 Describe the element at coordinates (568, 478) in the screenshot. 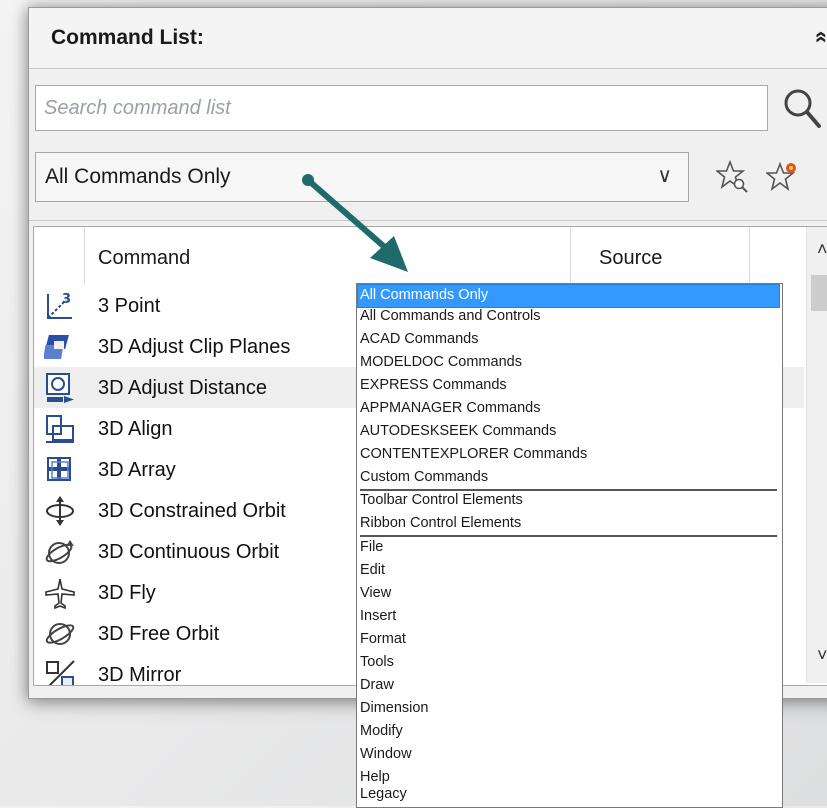

I see `dropdown-option-custom-commands: Custom Commands` at that location.